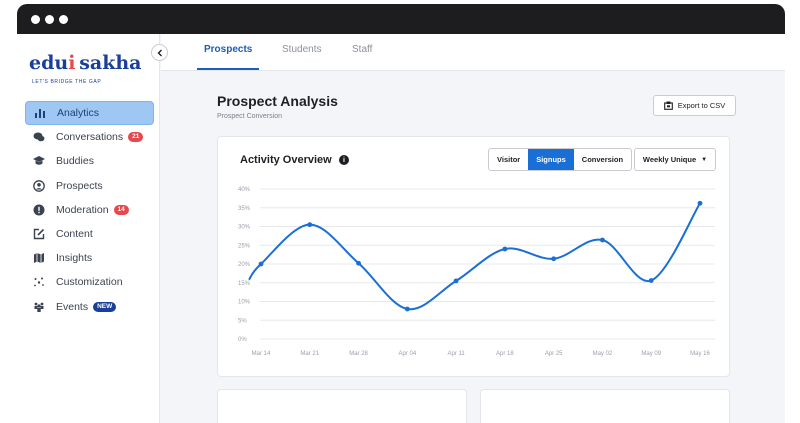 The image size is (800, 423). I want to click on top-tabs: Prospects Students Staff, so click(473, 52).